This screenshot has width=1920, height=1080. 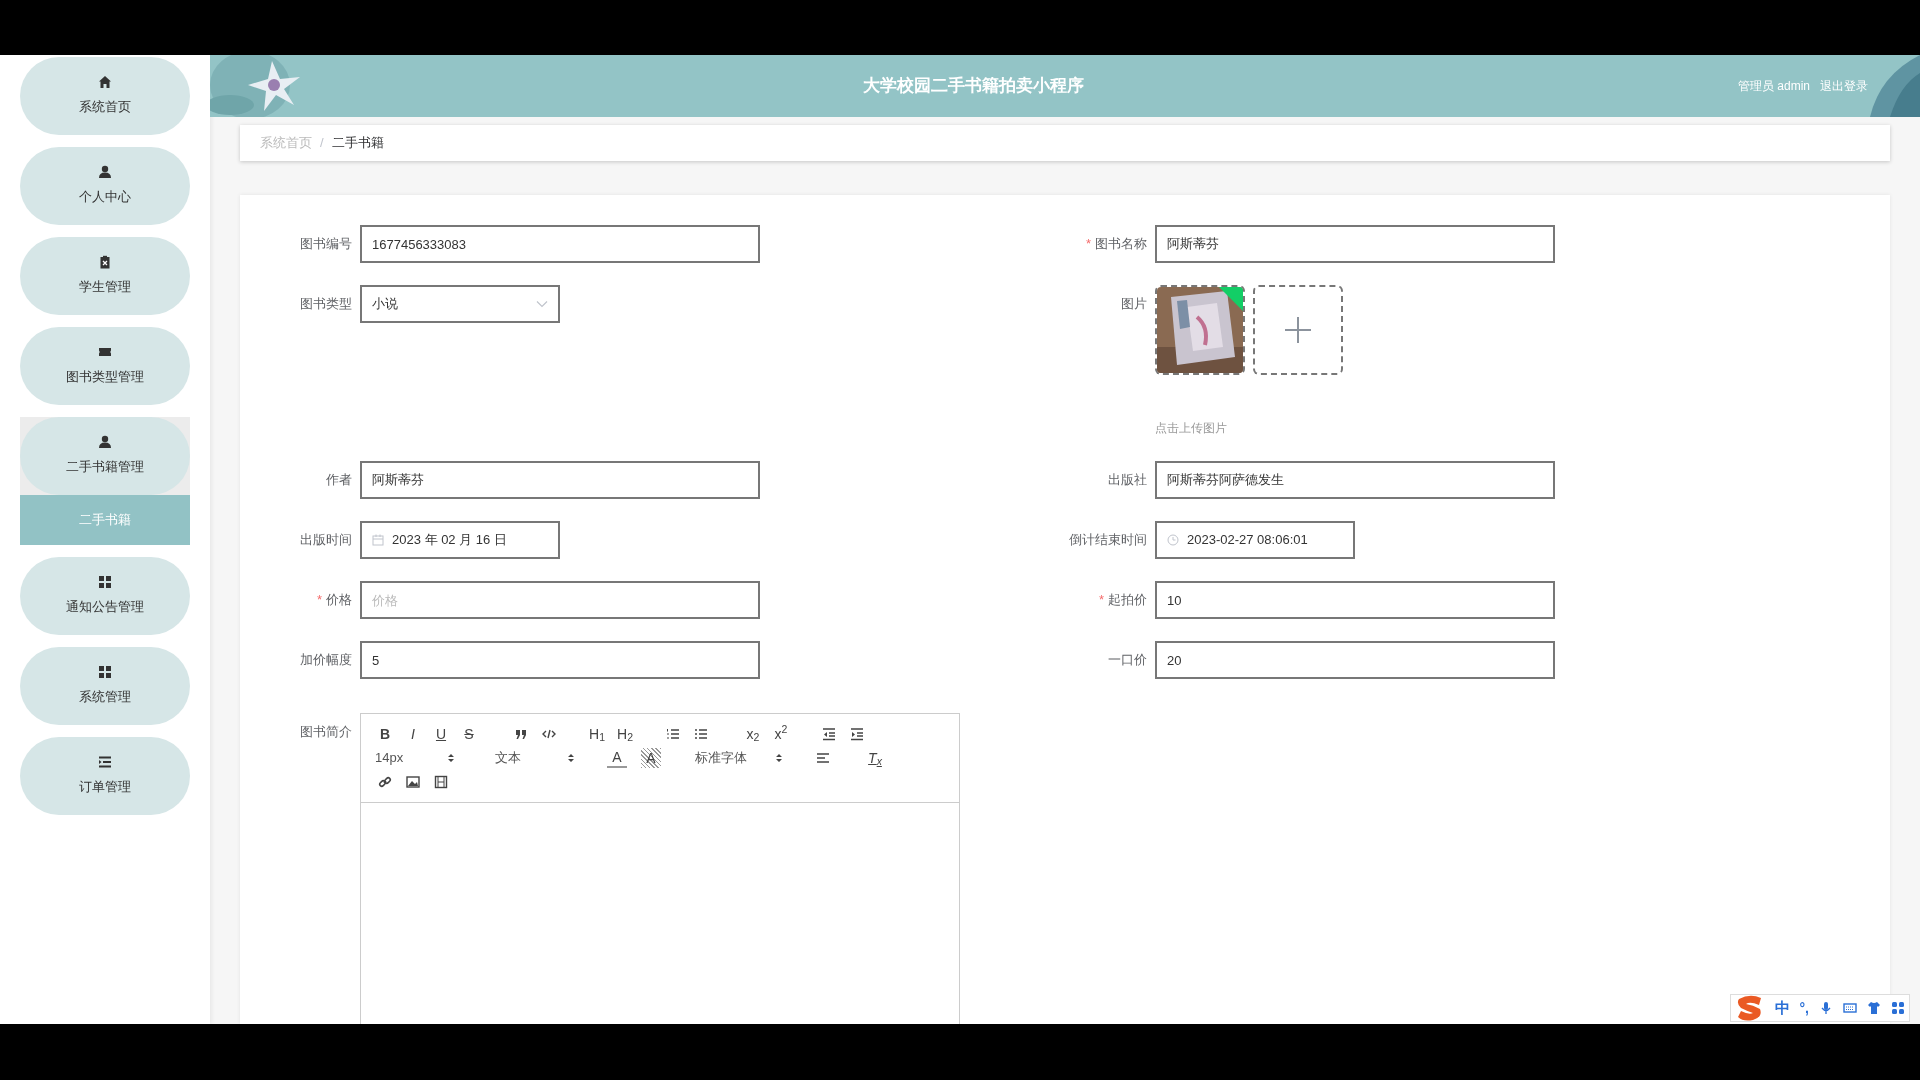 I want to click on field-label: 出版社, so click(x=1127, y=480).